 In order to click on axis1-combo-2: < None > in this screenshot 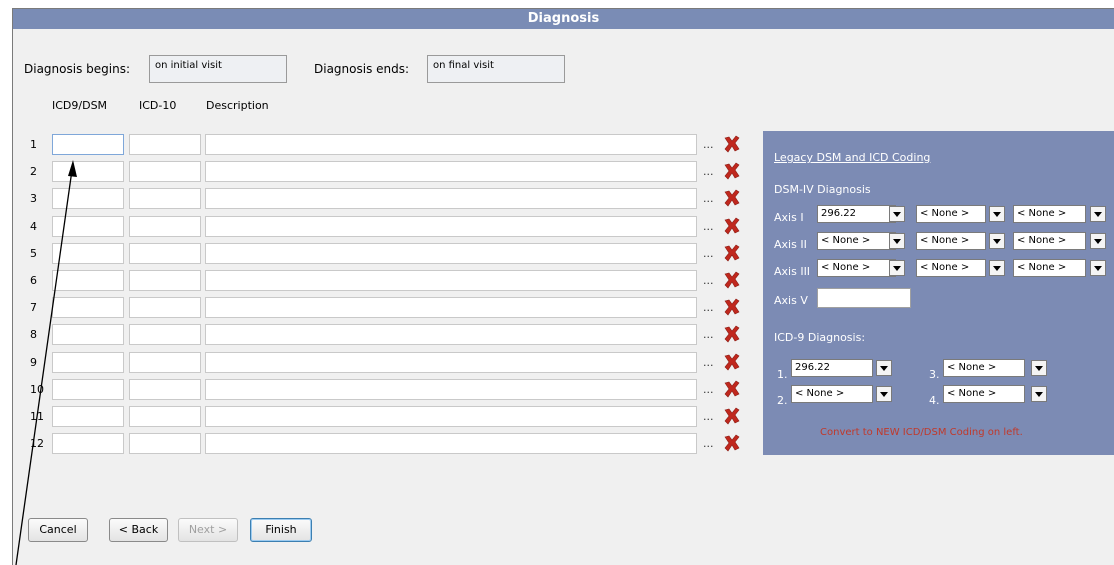, I will do `click(951, 214)`.